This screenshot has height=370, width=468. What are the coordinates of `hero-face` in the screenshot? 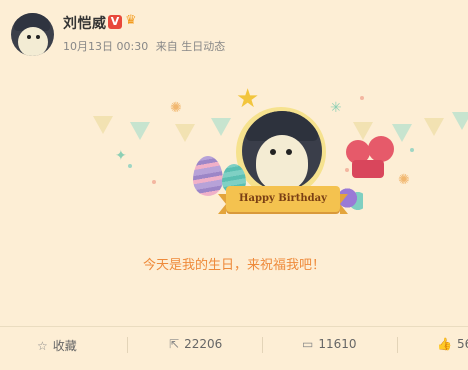 It's located at (282, 163).